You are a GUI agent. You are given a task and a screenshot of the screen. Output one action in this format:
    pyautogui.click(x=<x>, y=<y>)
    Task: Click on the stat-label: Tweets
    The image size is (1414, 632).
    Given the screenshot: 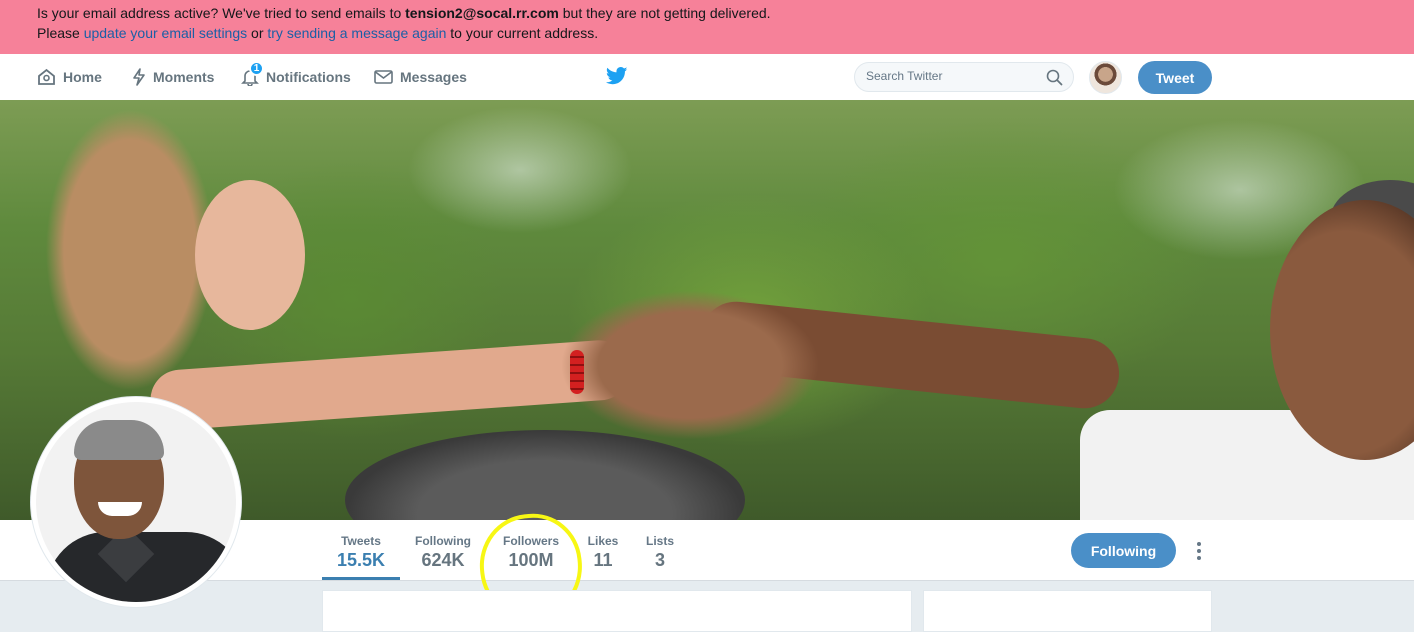 What is the action you would take?
    pyautogui.click(x=361, y=541)
    